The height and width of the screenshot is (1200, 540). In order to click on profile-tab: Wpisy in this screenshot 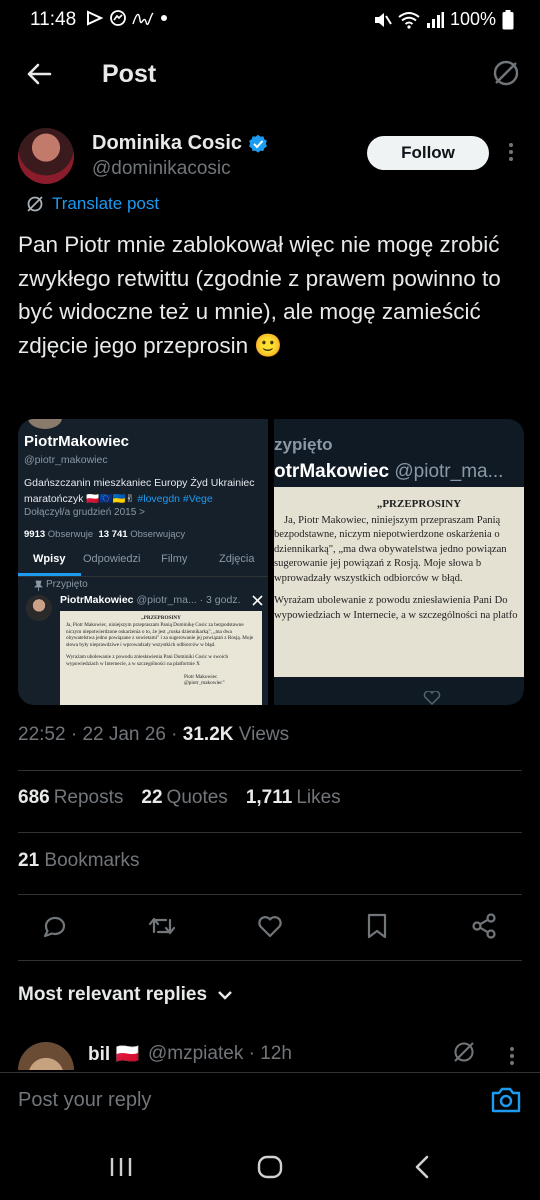, I will do `click(49, 561)`.